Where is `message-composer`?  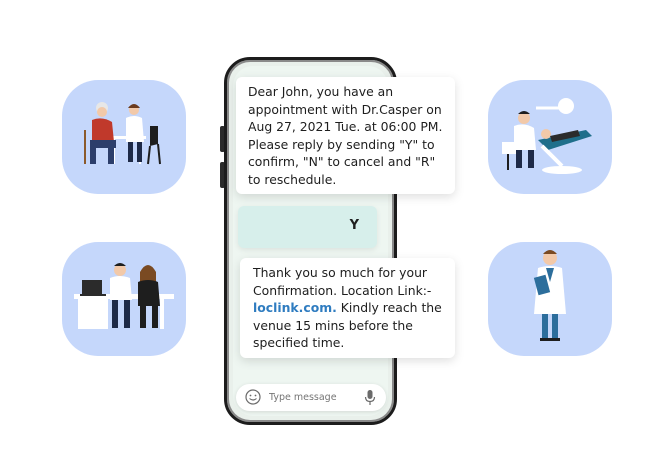
message-composer is located at coordinates (311, 397).